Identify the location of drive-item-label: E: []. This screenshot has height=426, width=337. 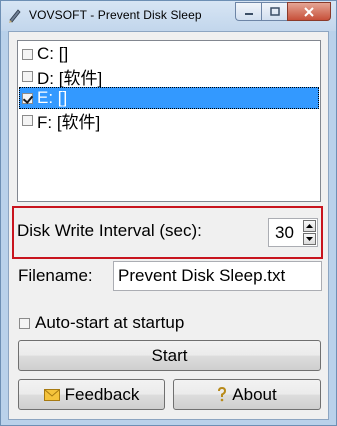
(52, 97).